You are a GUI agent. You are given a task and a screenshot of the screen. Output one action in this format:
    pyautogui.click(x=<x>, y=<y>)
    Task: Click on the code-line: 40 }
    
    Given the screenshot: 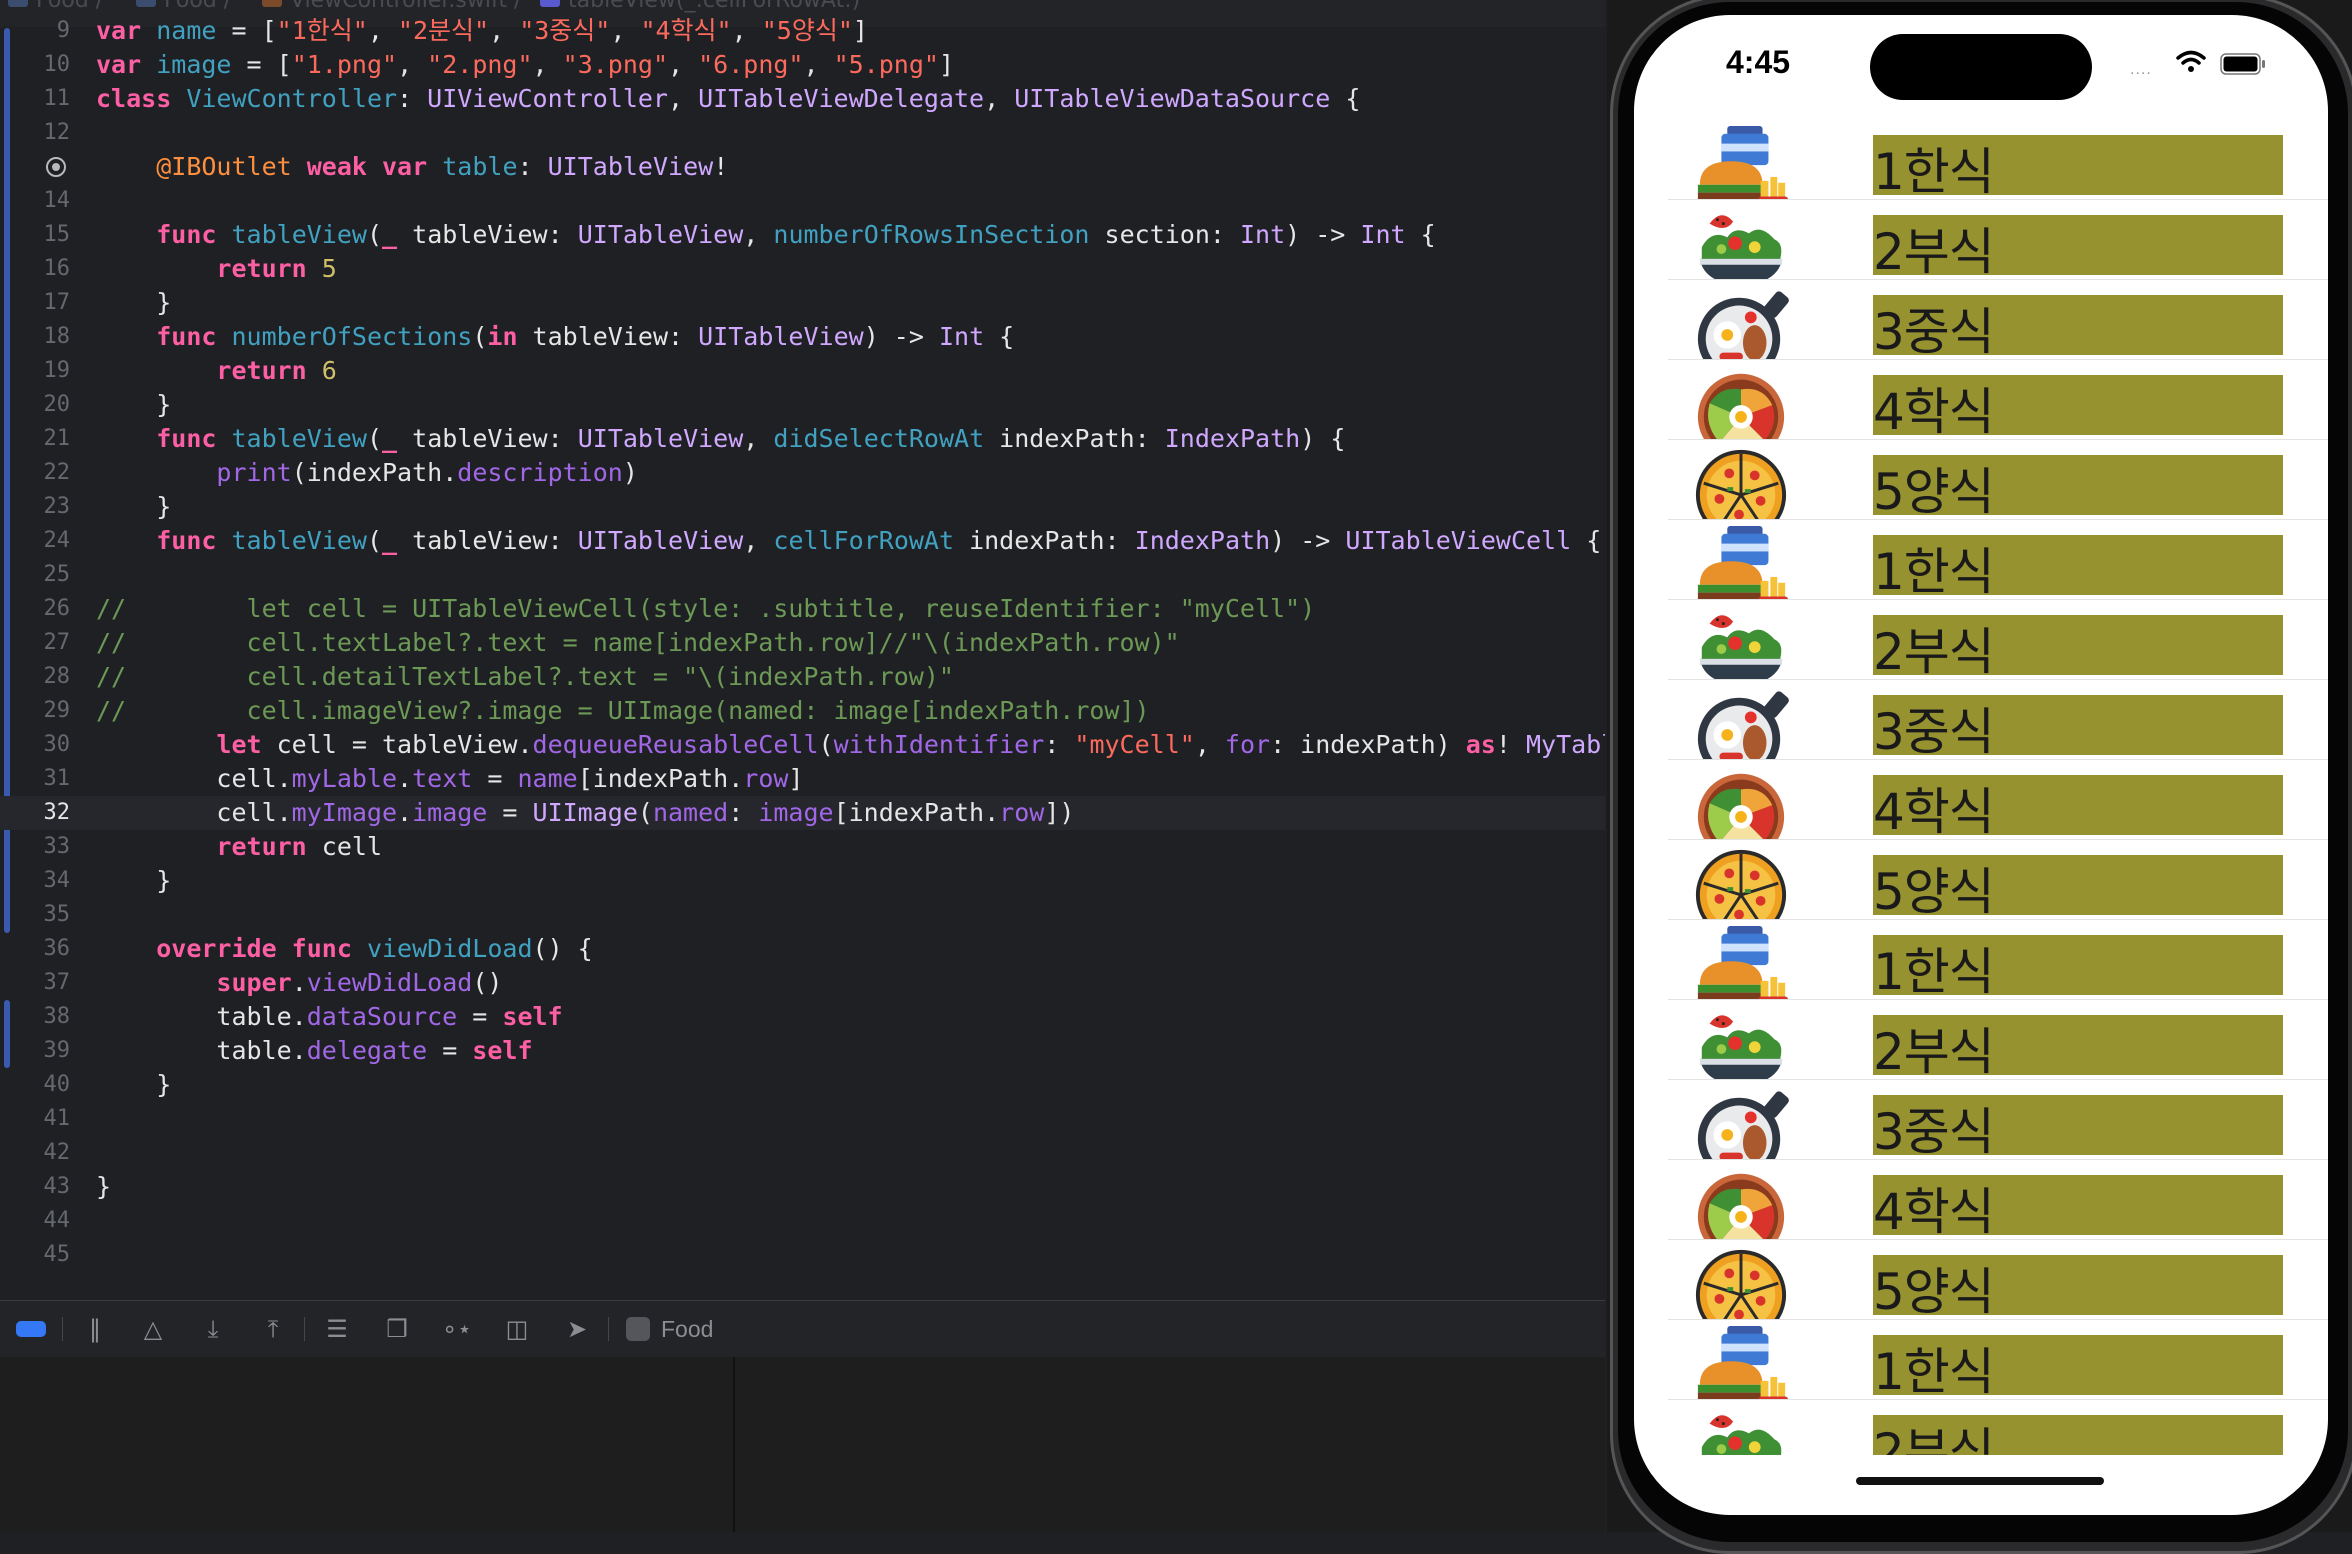 What is the action you would take?
    pyautogui.click(x=802, y=1085)
    